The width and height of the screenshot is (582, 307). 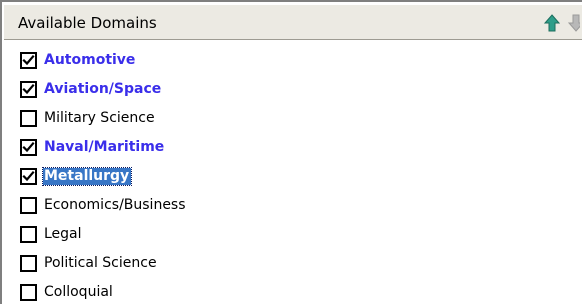 I want to click on domain-item: Political Science, so click(x=104, y=263).